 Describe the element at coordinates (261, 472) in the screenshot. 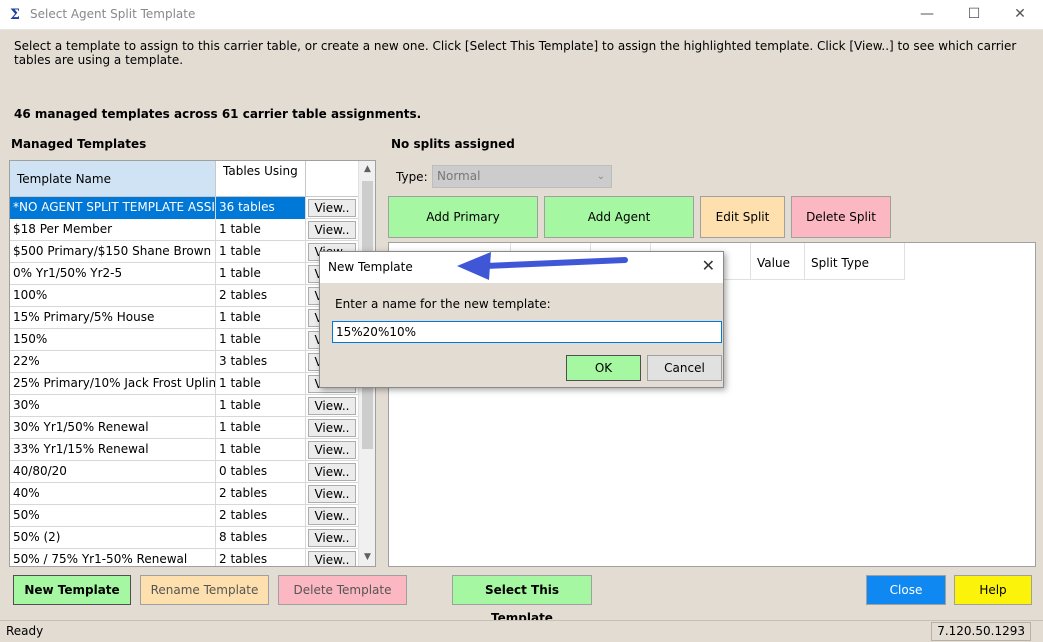

I see `tables-using-cell: 0 tables` at that location.